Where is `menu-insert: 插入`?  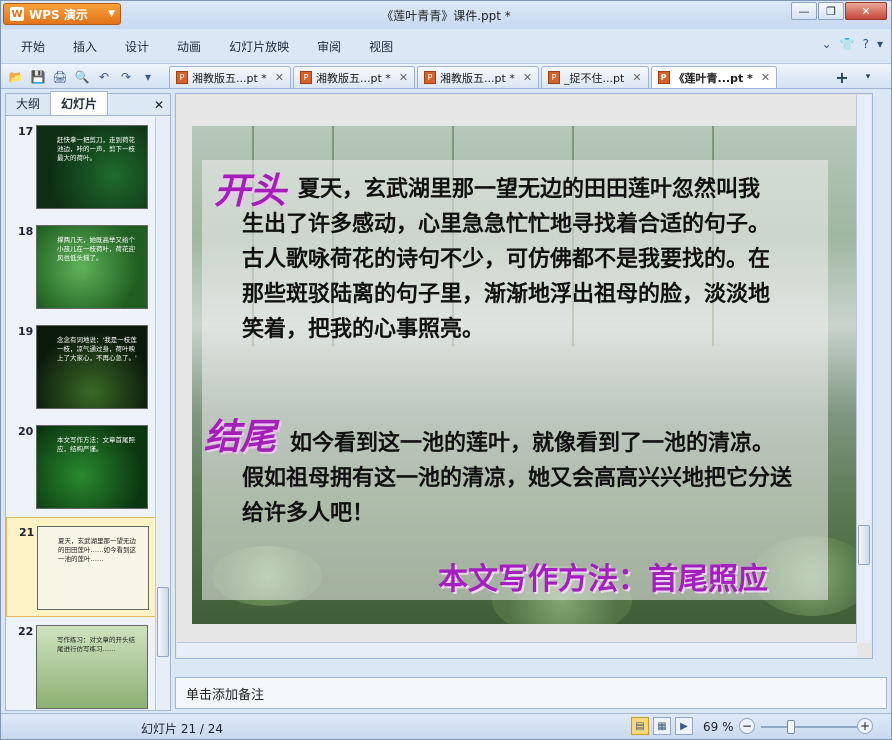 menu-insert: 插入 is located at coordinates (85, 46).